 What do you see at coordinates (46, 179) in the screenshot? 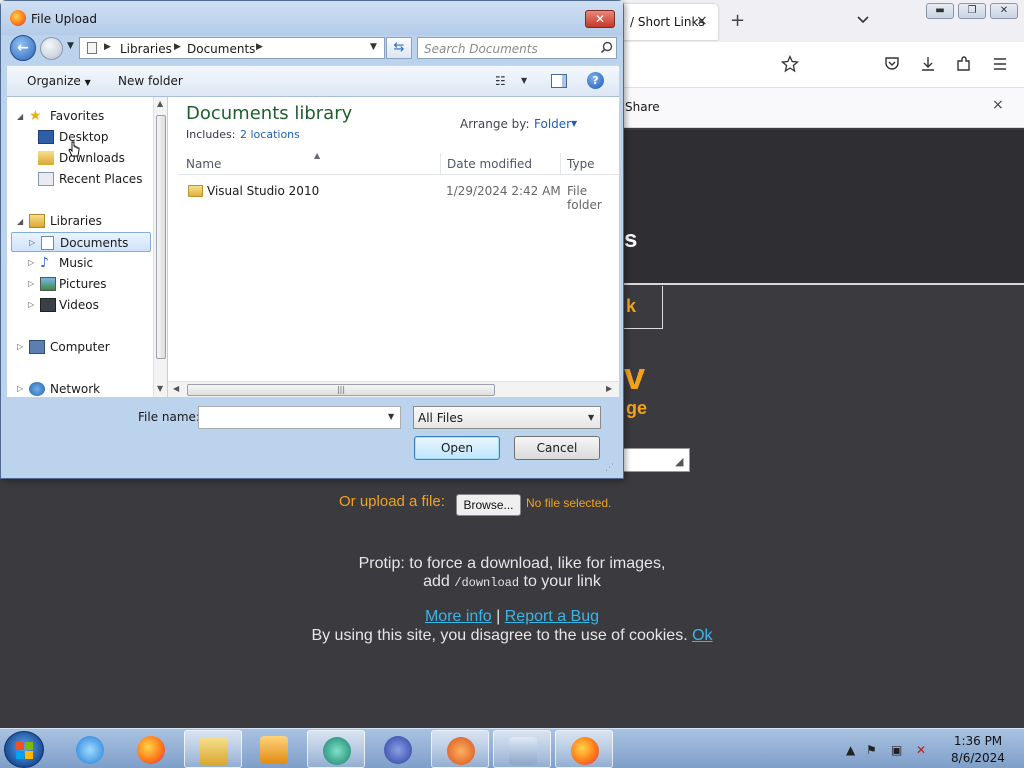
I see `recent-places-icon` at bounding box center [46, 179].